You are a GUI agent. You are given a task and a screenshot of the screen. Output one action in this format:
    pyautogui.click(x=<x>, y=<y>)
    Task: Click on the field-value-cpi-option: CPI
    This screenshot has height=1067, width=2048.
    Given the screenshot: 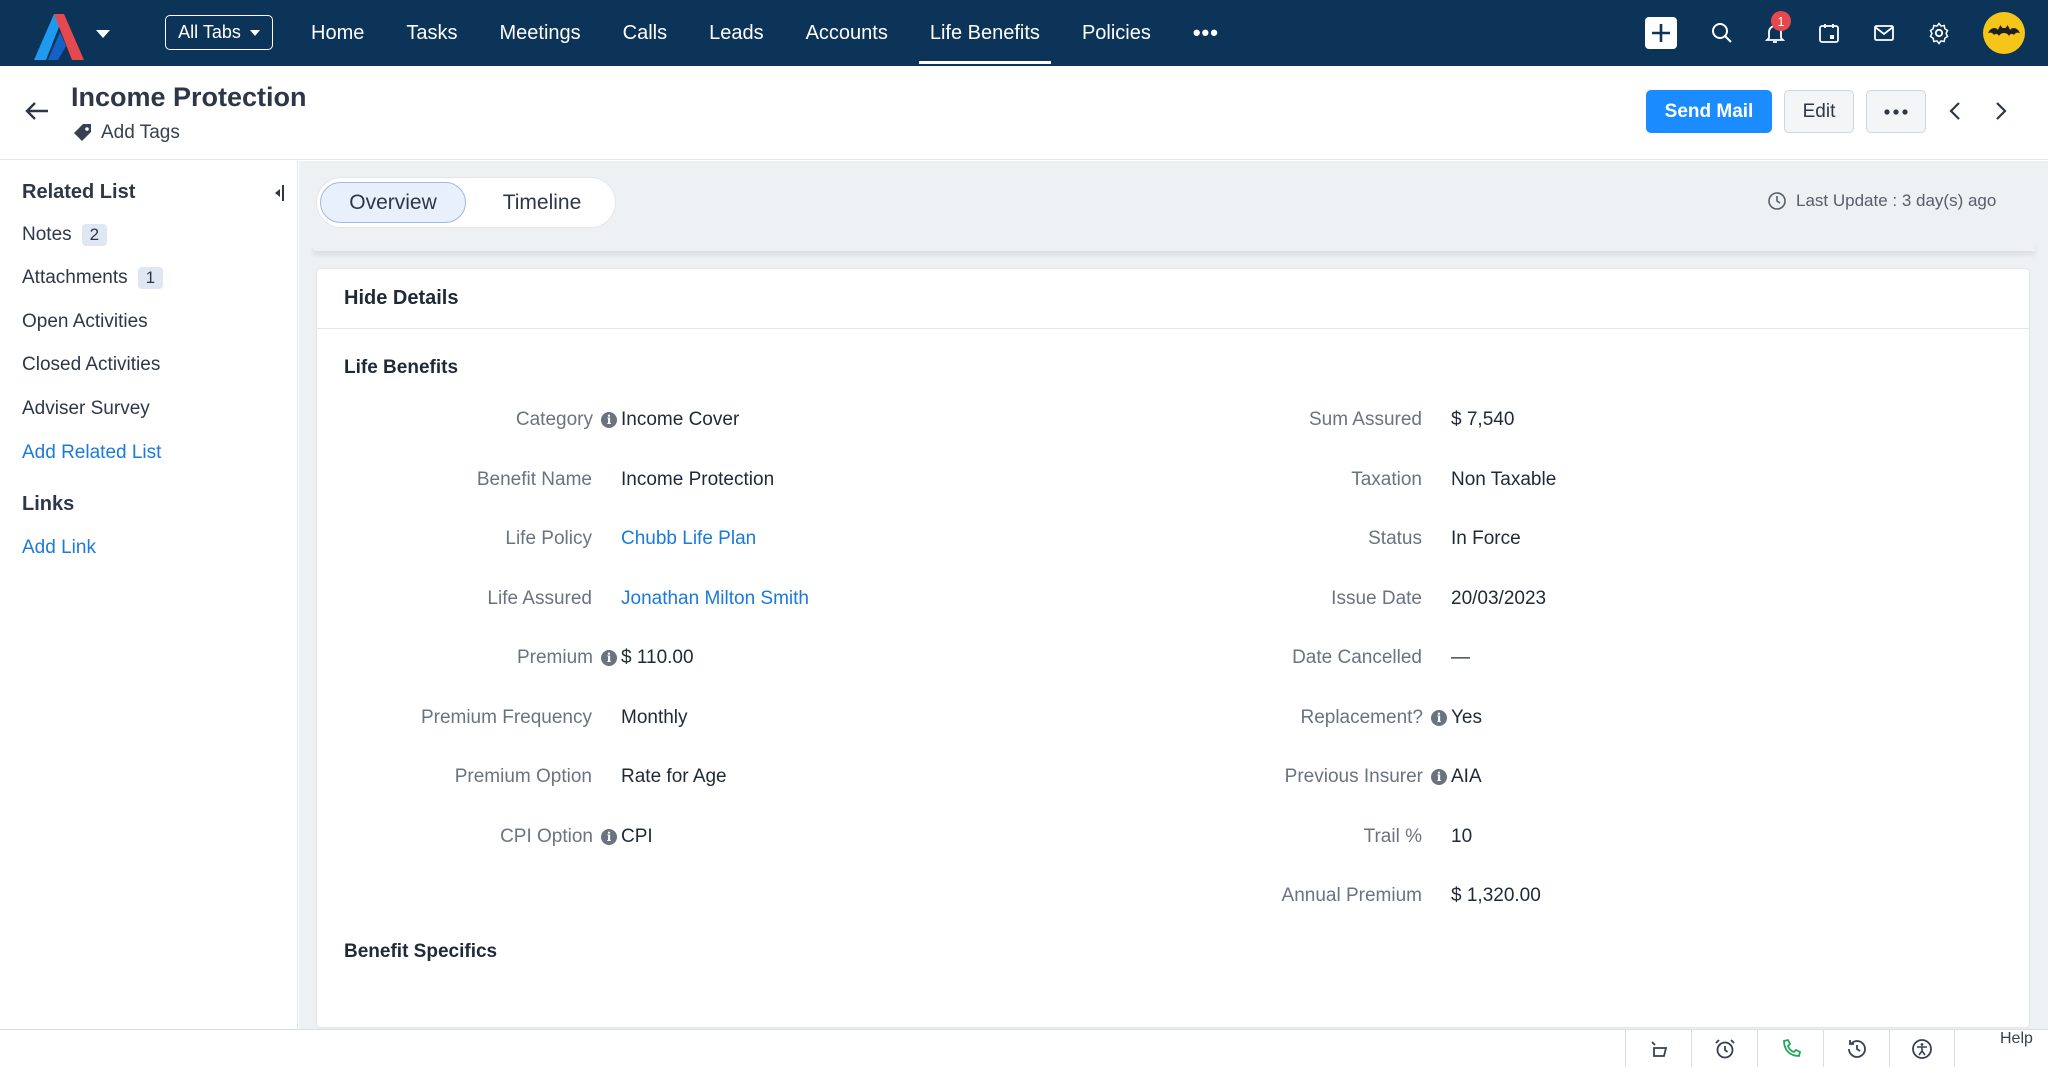 What is the action you would take?
    pyautogui.click(x=637, y=836)
    